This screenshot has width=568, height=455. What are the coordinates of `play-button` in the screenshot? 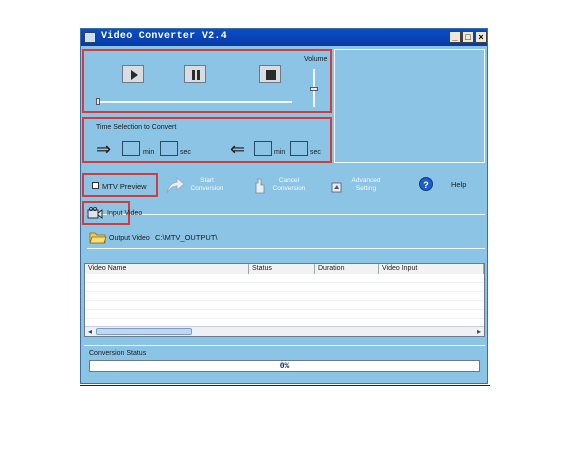 It's located at (133, 74).